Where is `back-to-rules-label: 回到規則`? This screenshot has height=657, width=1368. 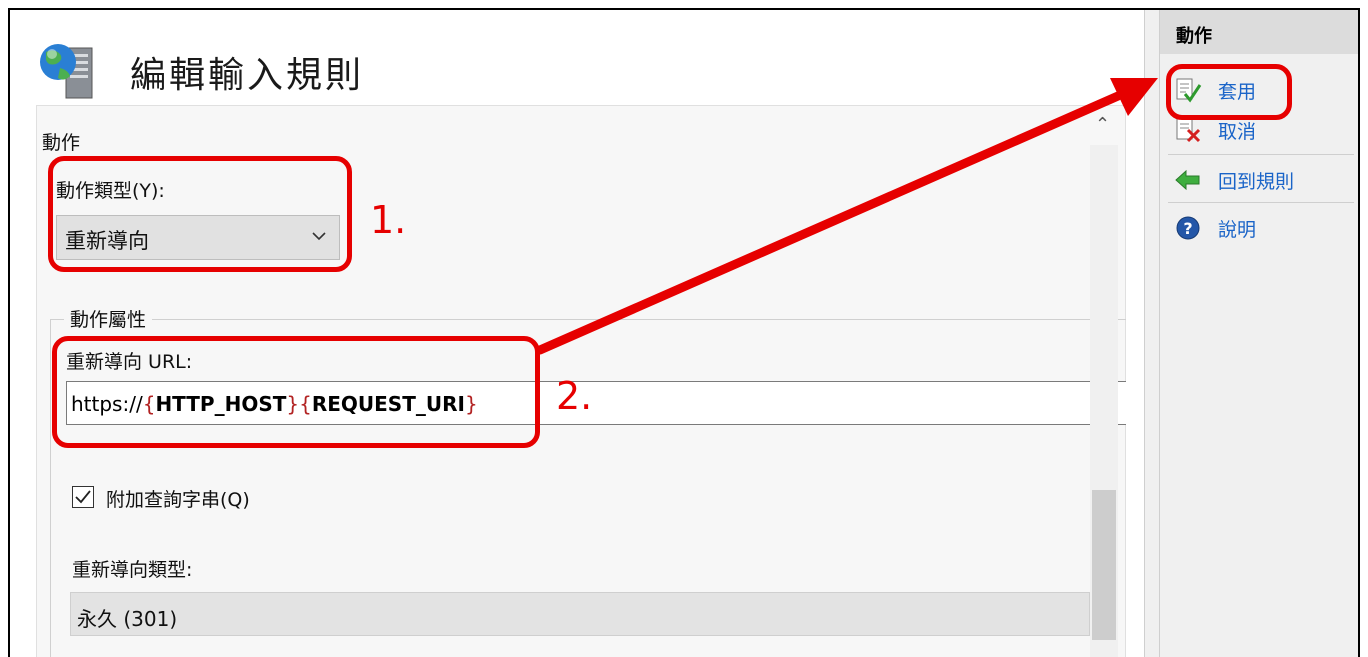
back-to-rules-label: 回到規則 is located at coordinates (1256, 182).